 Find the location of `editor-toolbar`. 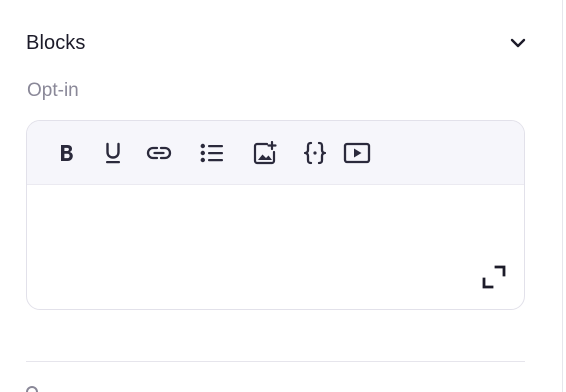

editor-toolbar is located at coordinates (275, 153).